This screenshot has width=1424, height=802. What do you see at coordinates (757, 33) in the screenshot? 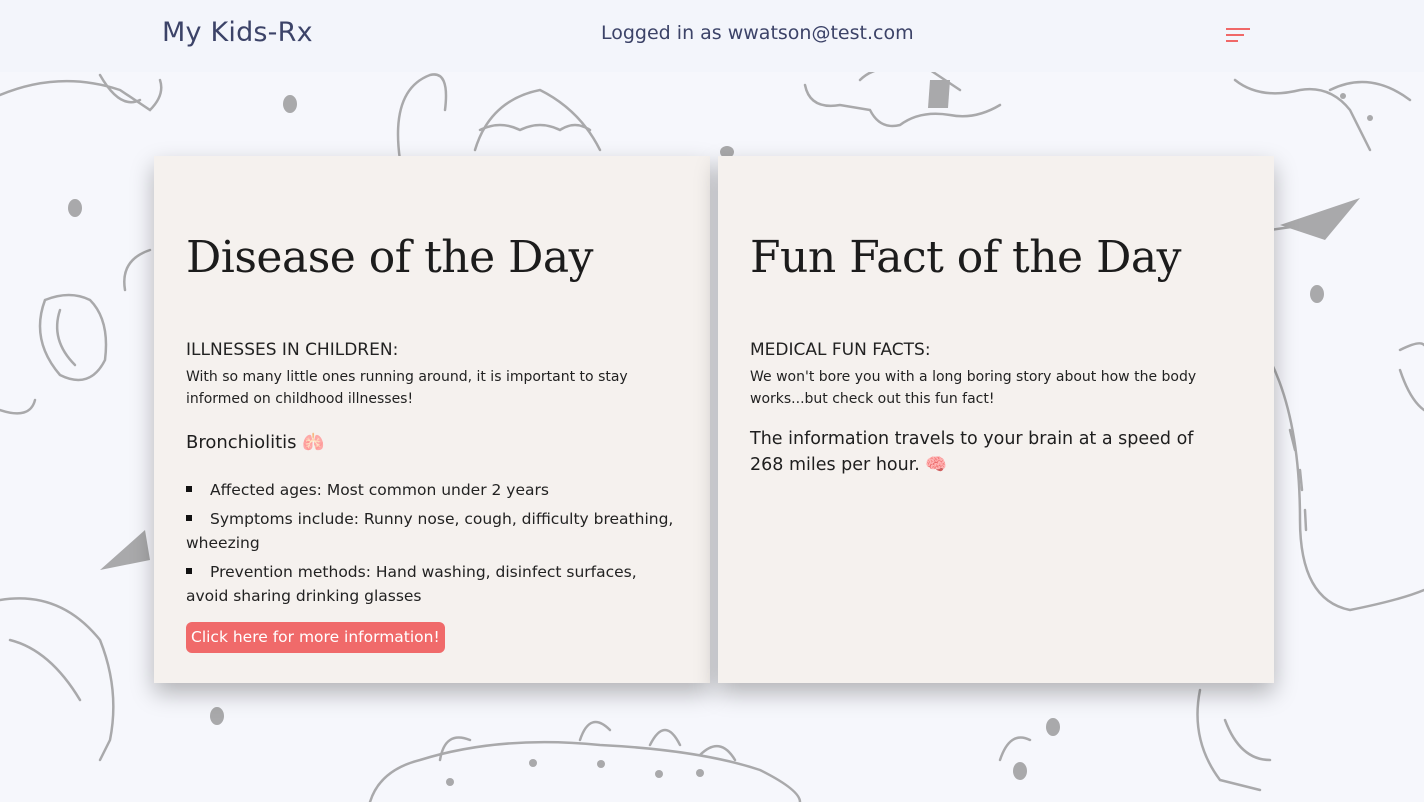
I see `logged-in-status: Logged in as wwatson@test.com` at bounding box center [757, 33].